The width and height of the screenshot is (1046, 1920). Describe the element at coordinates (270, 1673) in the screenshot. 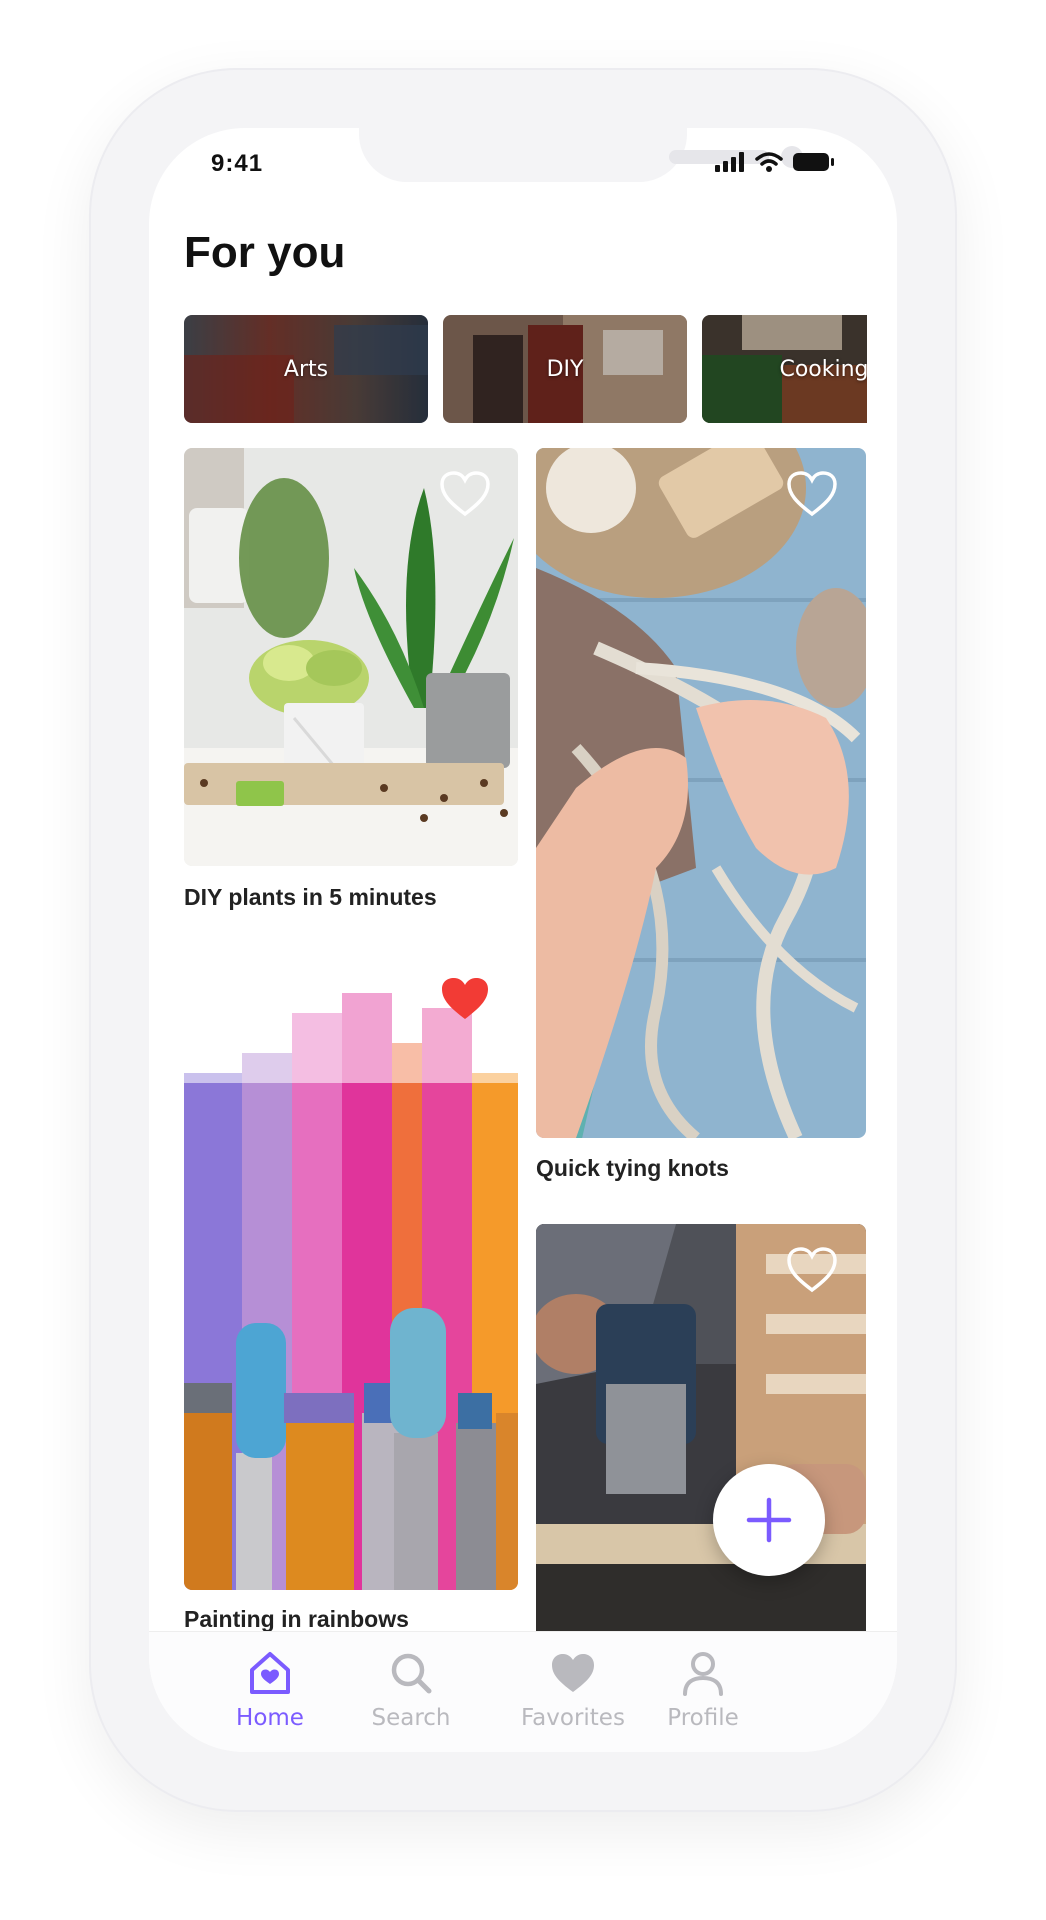

I see `home-icon` at that location.